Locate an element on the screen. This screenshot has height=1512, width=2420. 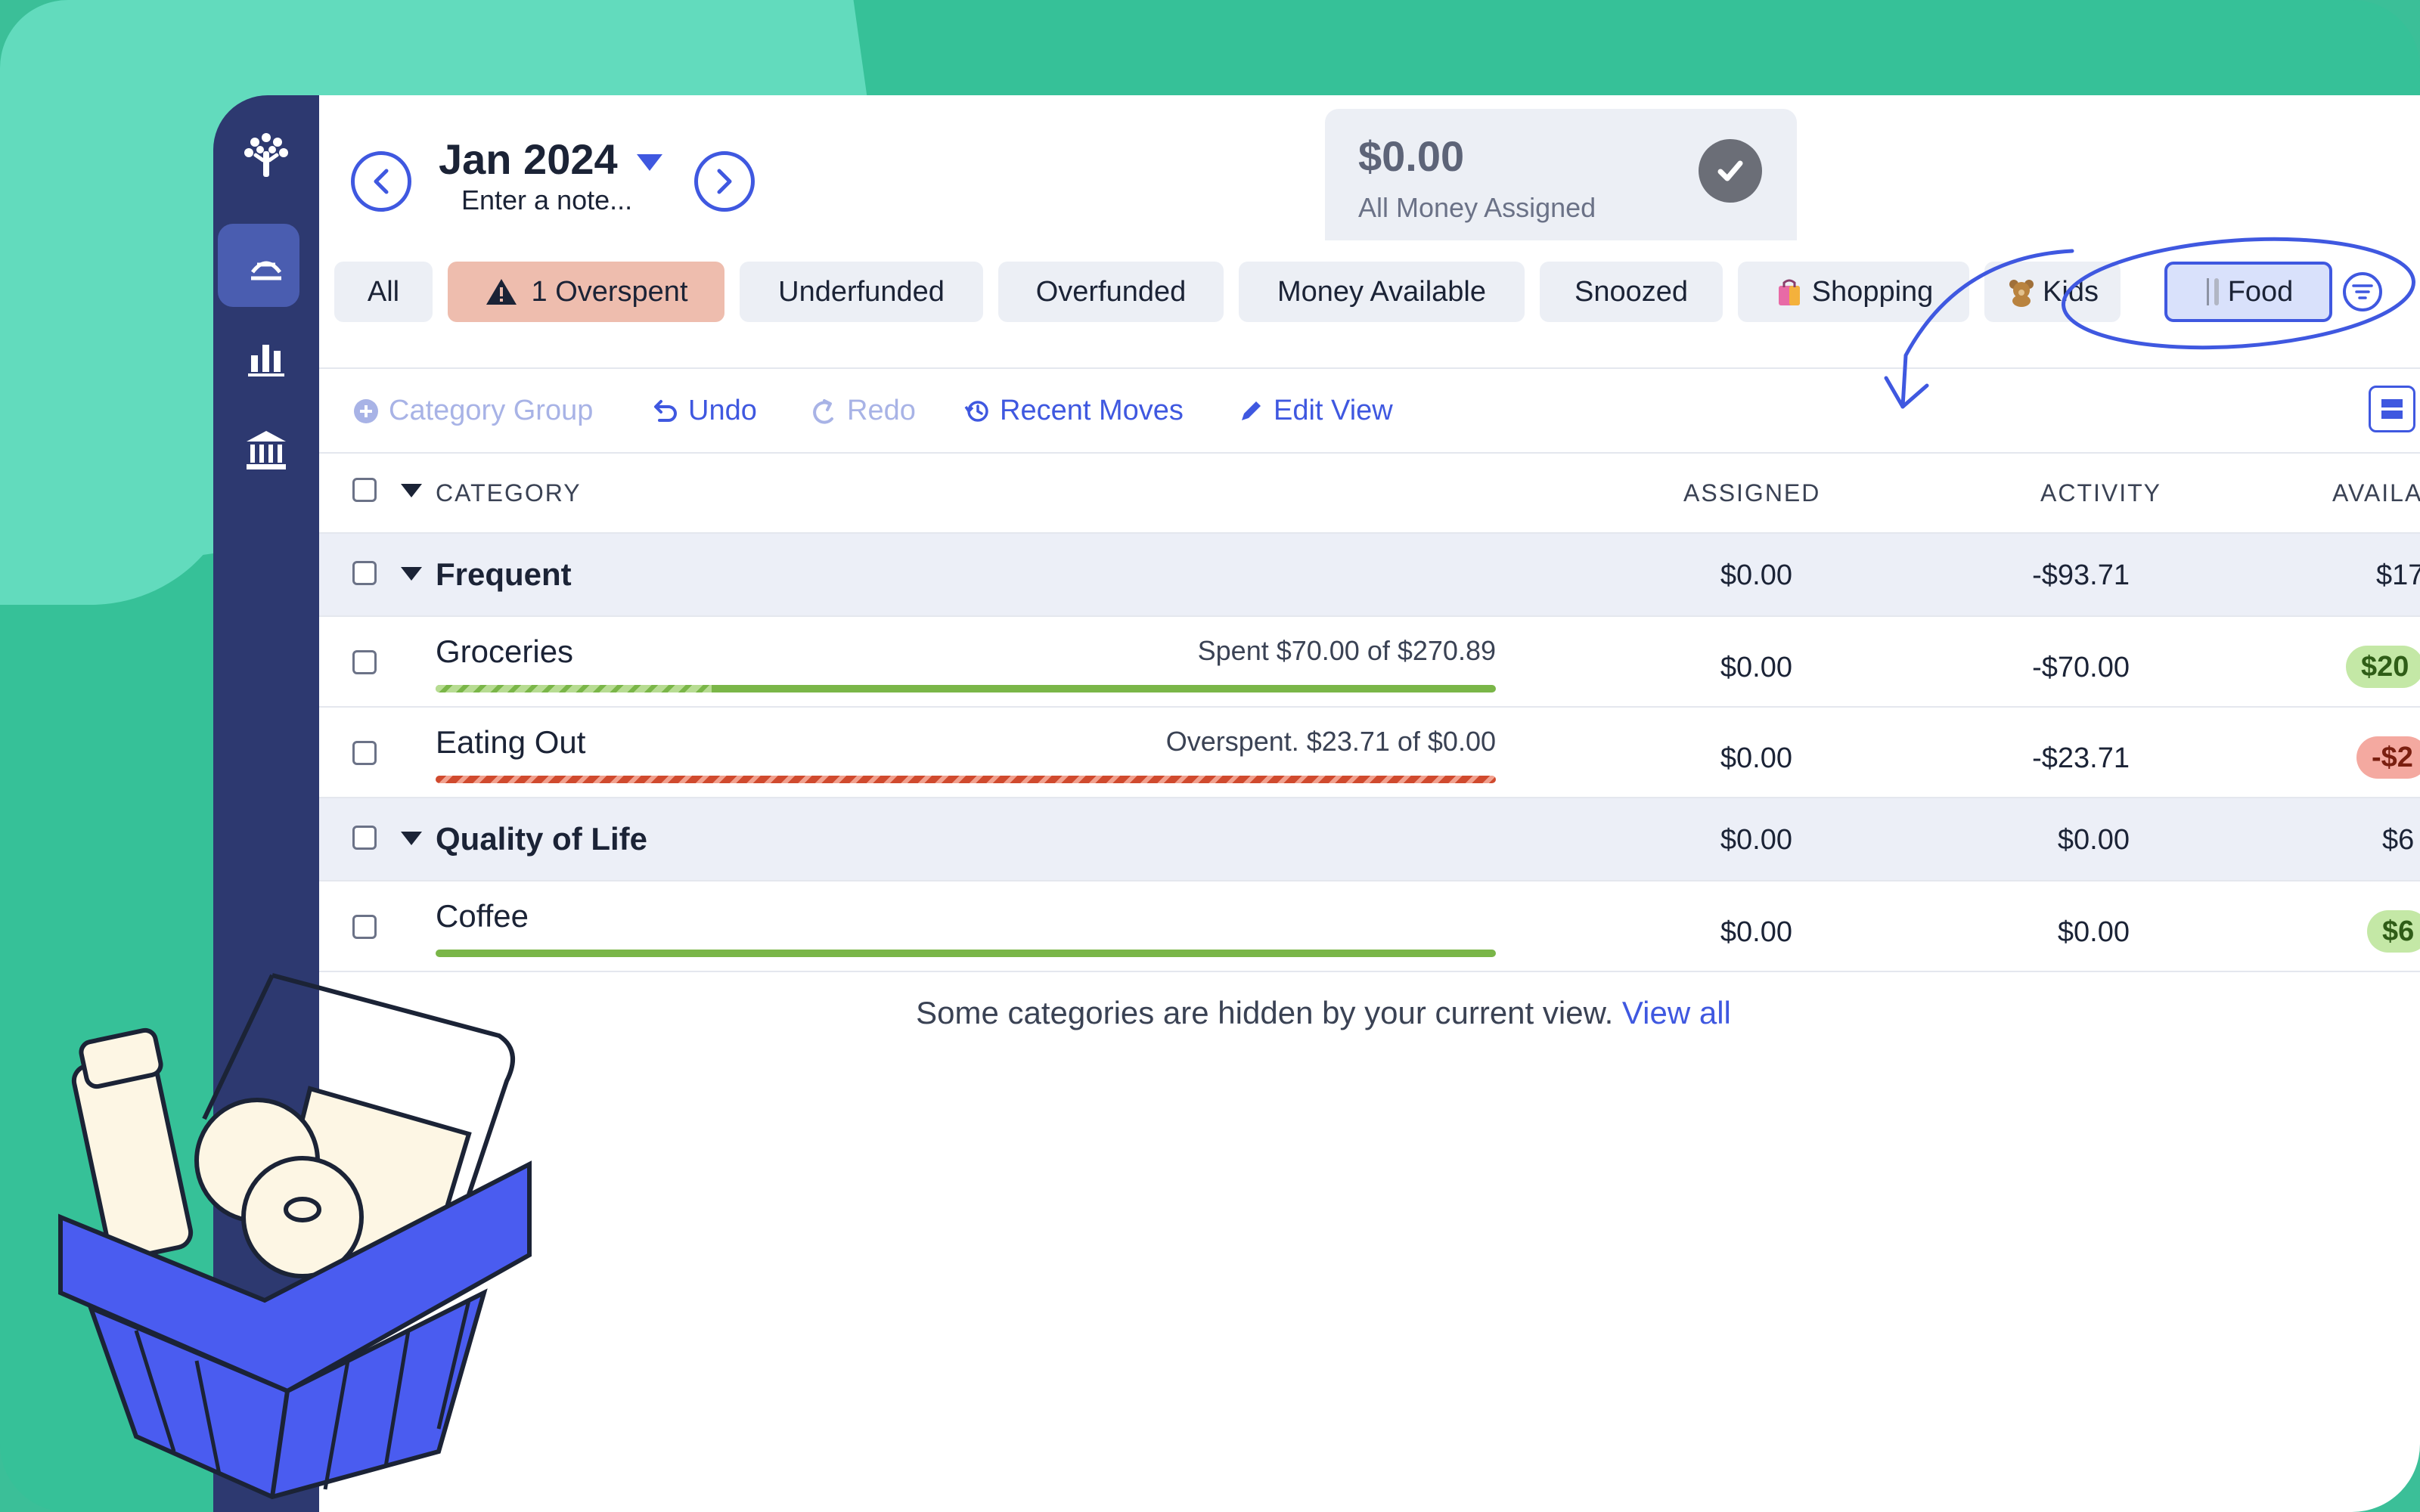
ready-to-assign-amount: $0.00 is located at coordinates (1411, 156).